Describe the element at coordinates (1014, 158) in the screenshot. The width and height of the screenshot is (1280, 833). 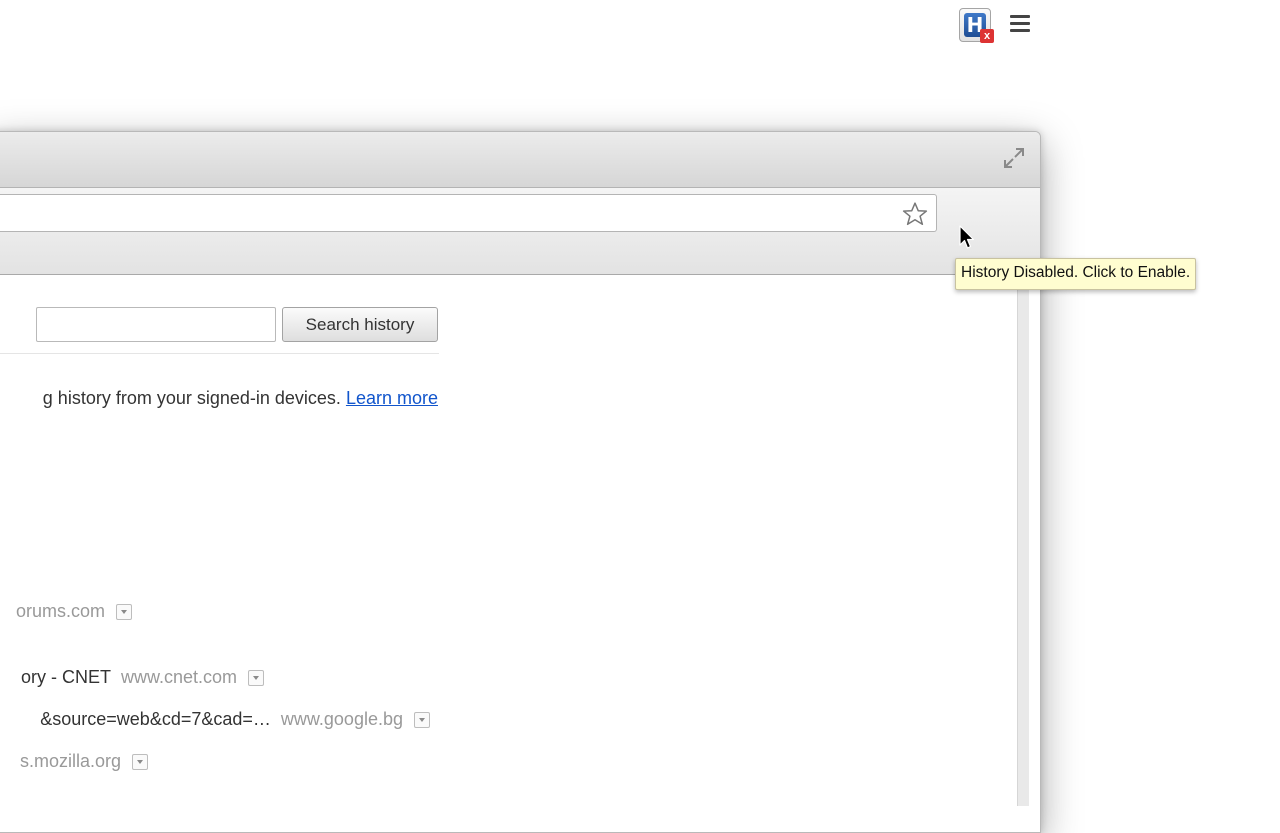
I see `fullscreen-icon` at that location.